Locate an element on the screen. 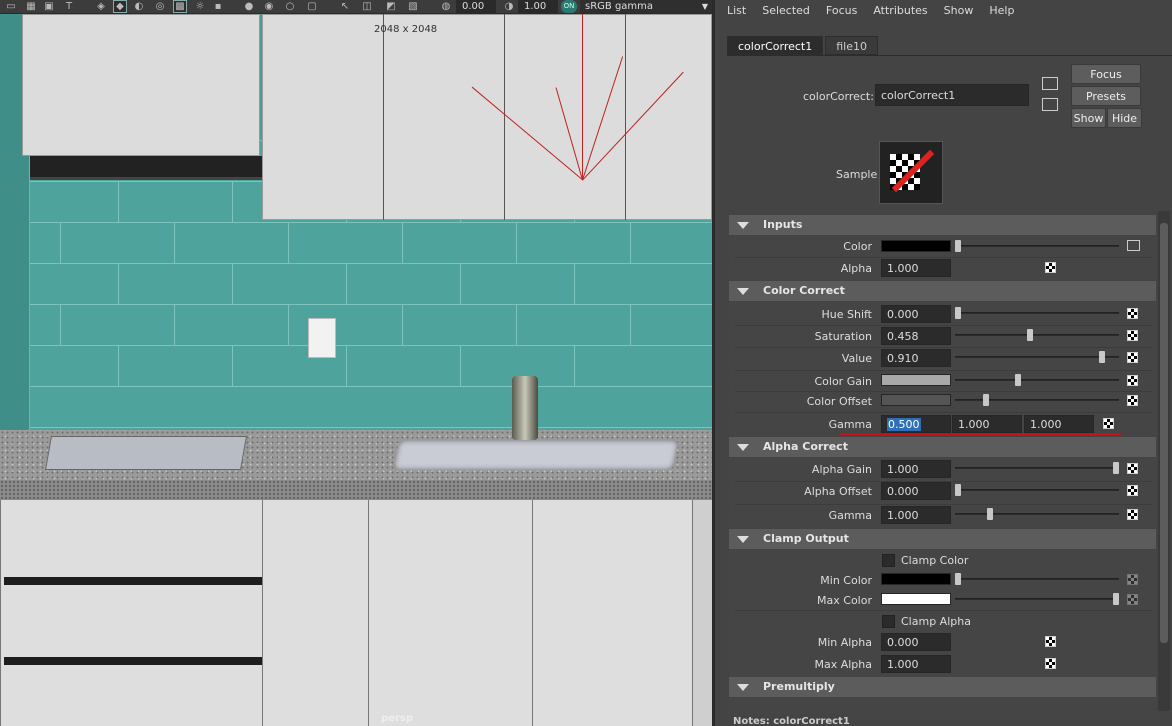  section-inputs: Inputs is located at coordinates (942, 225).